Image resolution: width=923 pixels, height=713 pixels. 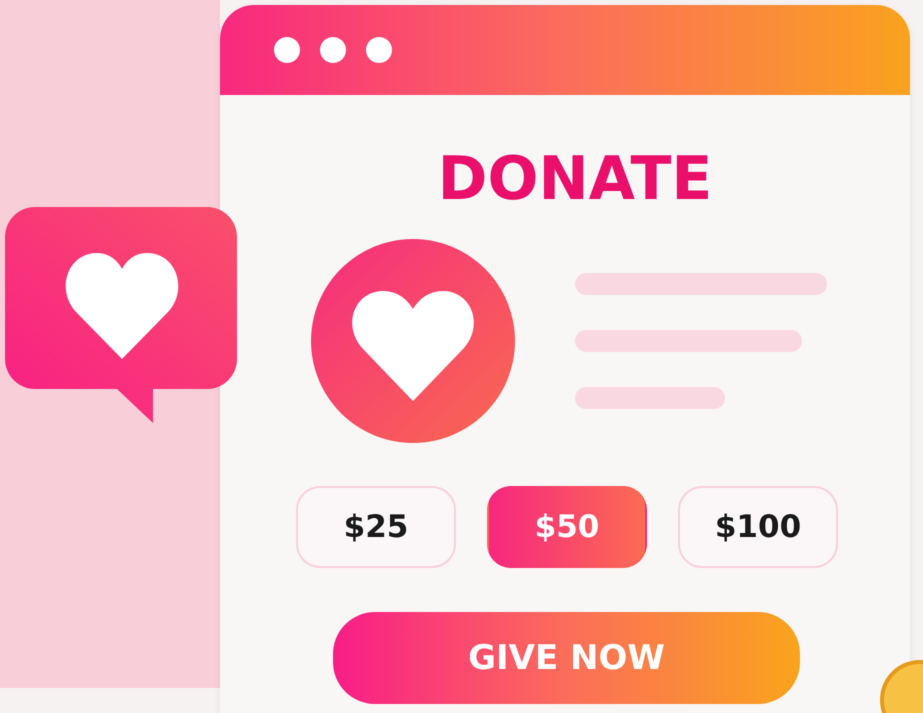 What do you see at coordinates (758, 527) in the screenshot?
I see `amount-button: $100` at bounding box center [758, 527].